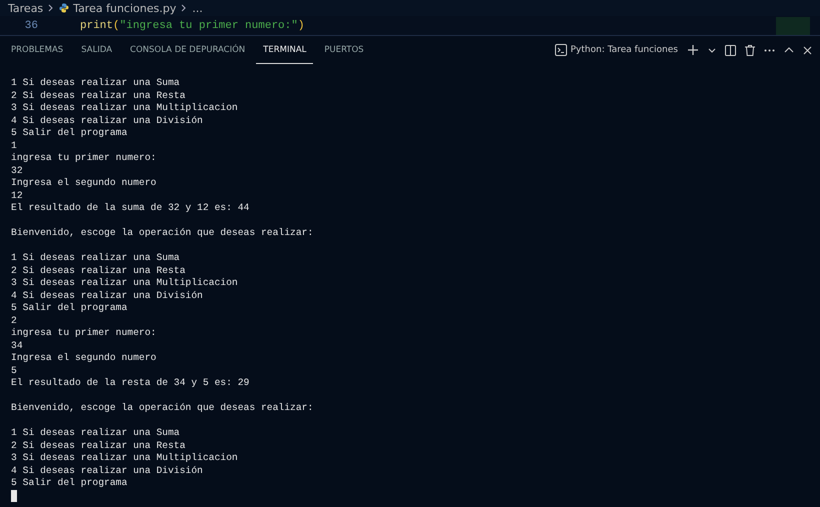  Describe the element at coordinates (192, 26) in the screenshot. I see `code-line: print("ingresa tu primer numero:")` at that location.